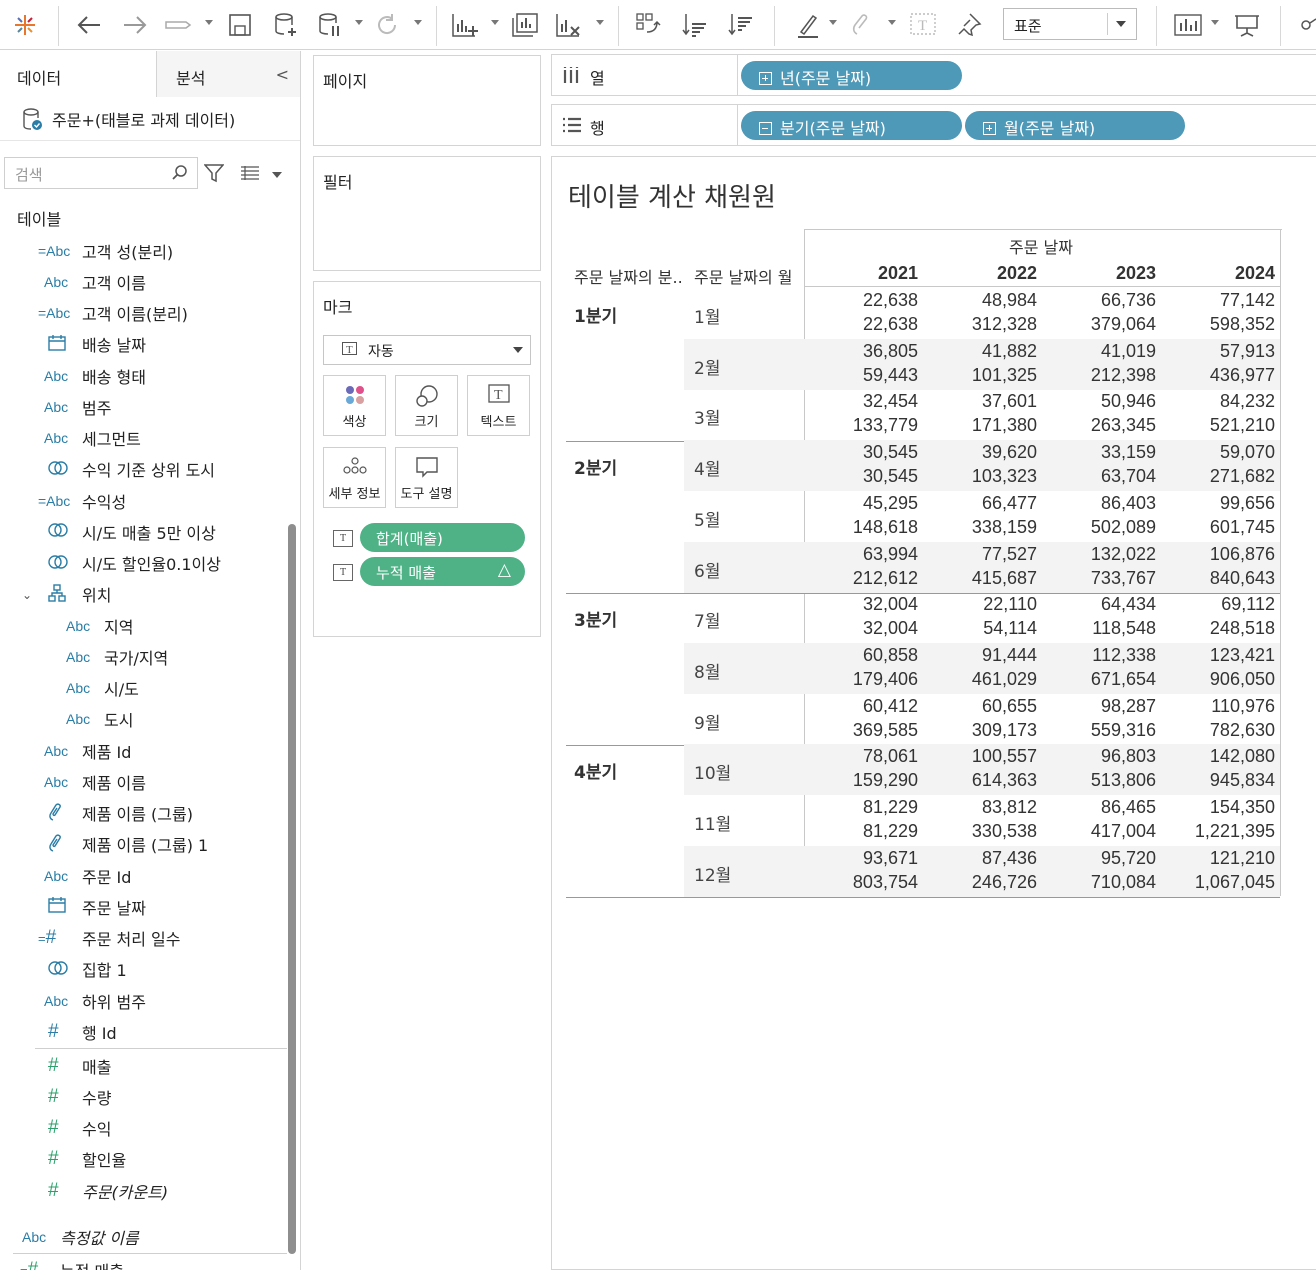 The width and height of the screenshot is (1316, 1270). I want to click on row-header-quarter: 주문 날짜의 분.., so click(628, 276).